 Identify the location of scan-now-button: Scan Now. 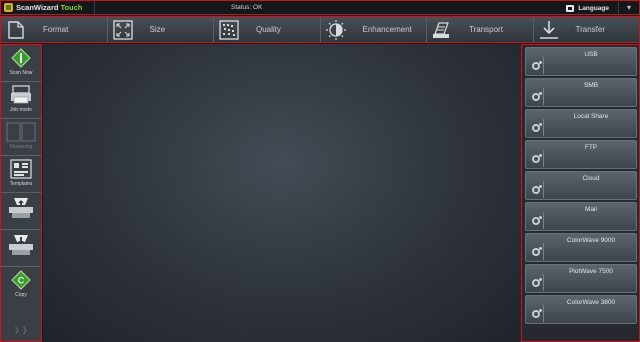
(21, 63).